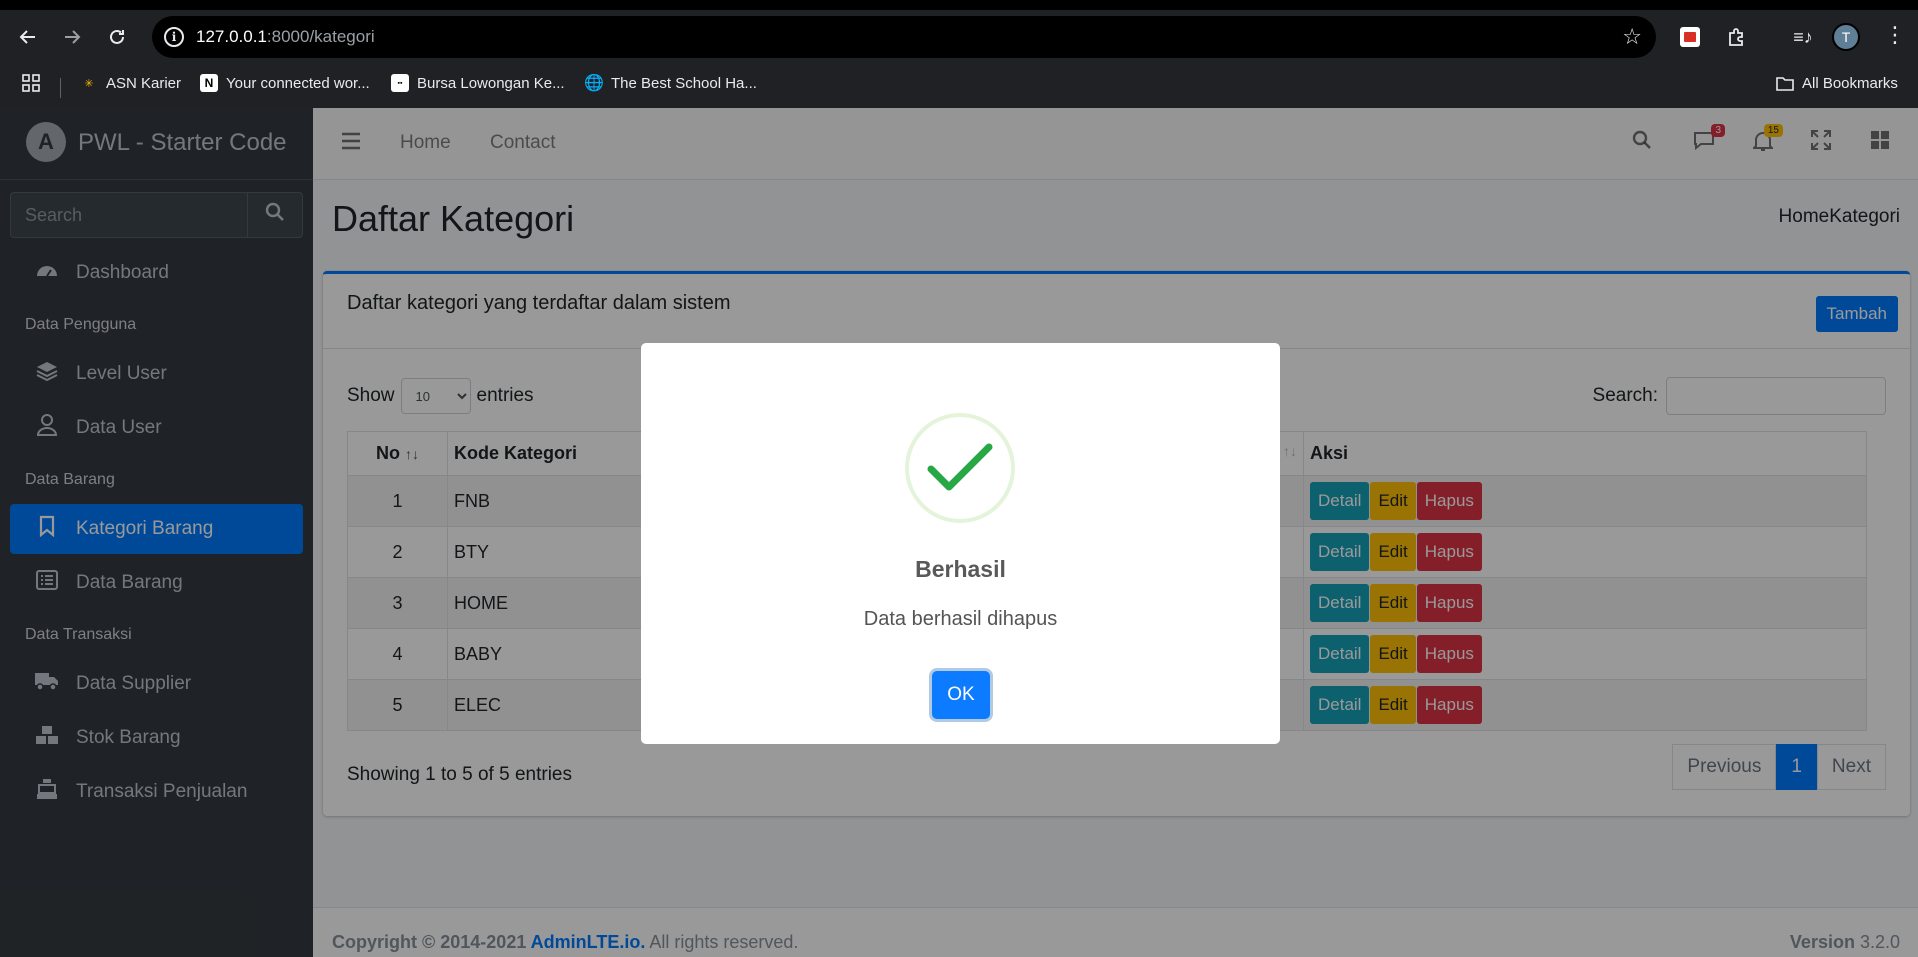 The height and width of the screenshot is (957, 1918). I want to click on address-bar: i 127.0.0.1:8000/kategori ☆, so click(904, 37).